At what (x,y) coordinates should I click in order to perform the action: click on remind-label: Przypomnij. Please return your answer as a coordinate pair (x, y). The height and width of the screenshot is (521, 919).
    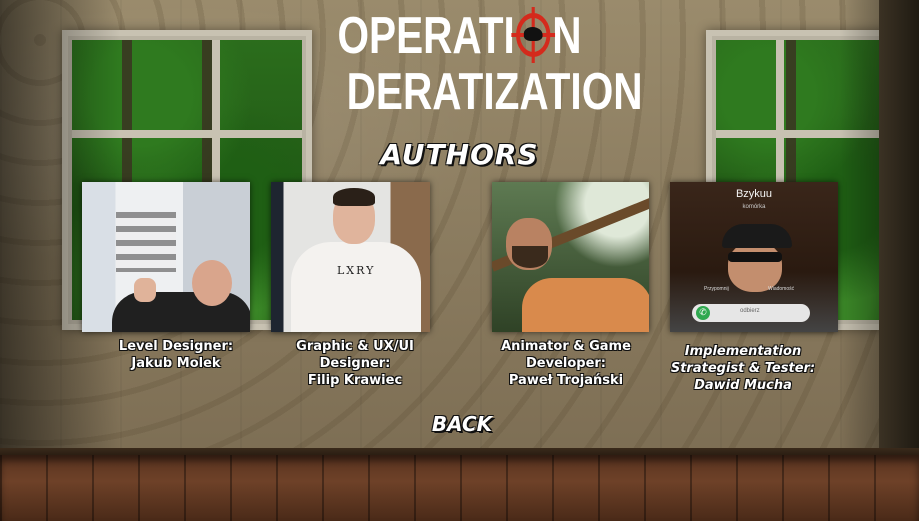
    Looking at the image, I should click on (716, 289).